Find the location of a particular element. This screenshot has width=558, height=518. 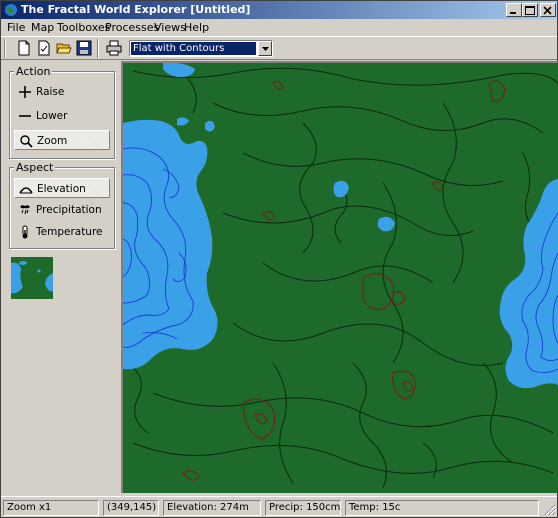

menu-map: Map is located at coordinates (42, 27).